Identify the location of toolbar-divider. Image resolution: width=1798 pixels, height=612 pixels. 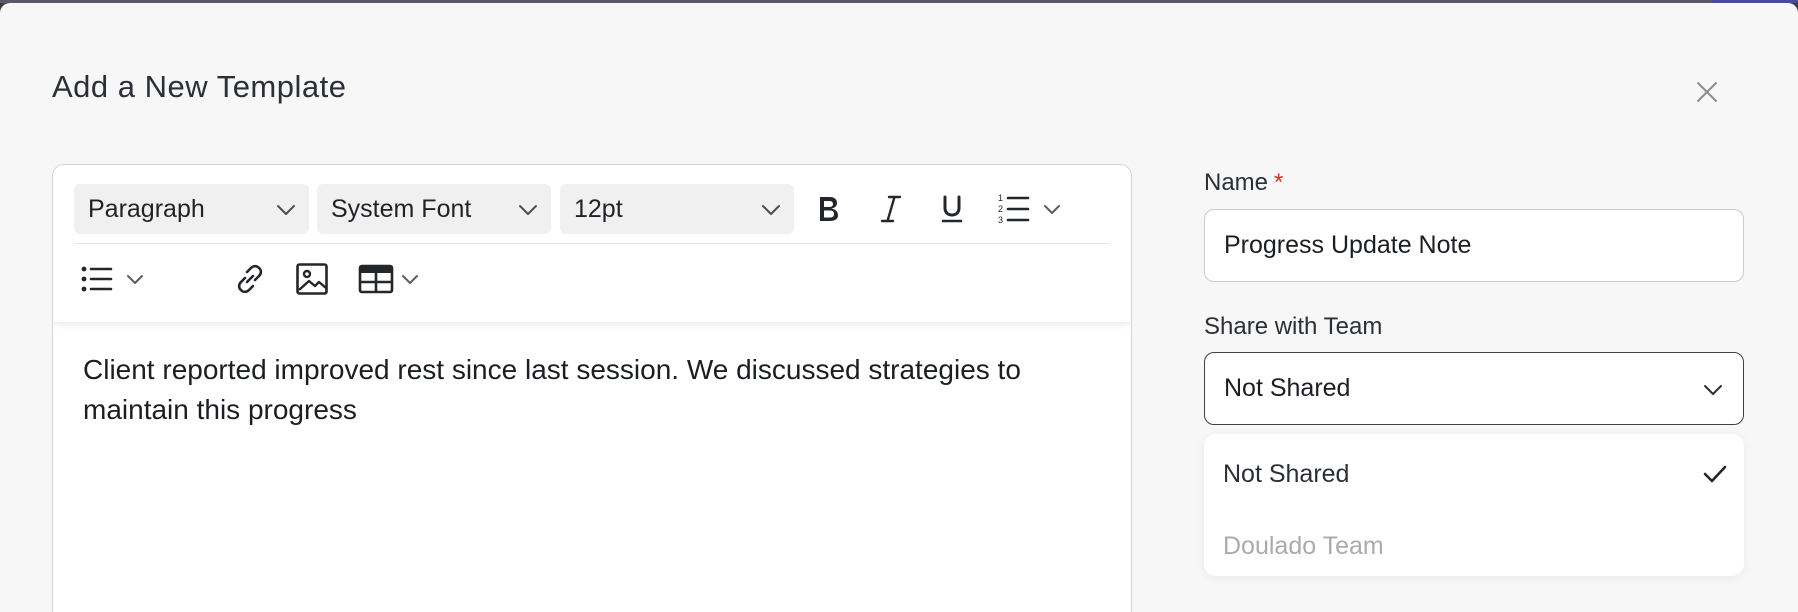
(592, 243).